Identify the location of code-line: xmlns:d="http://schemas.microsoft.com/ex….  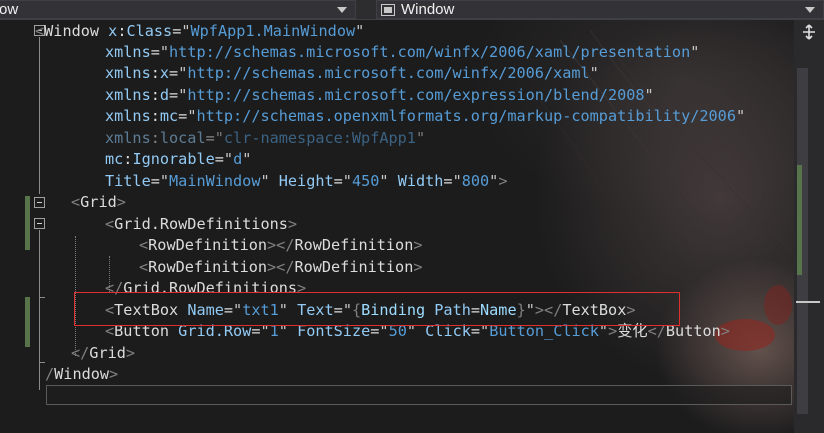
(379, 96).